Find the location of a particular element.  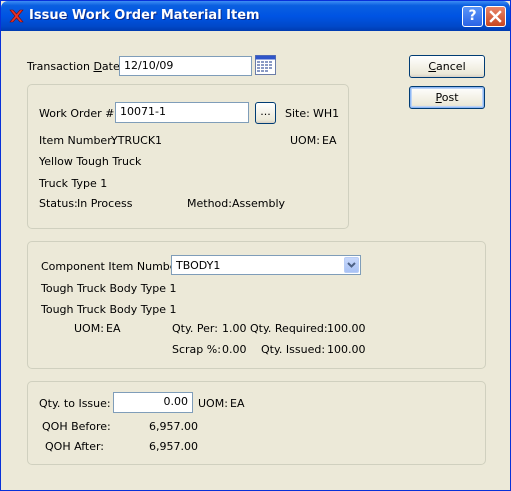

qty-per-label: Qty. Per: is located at coordinates (195, 328).